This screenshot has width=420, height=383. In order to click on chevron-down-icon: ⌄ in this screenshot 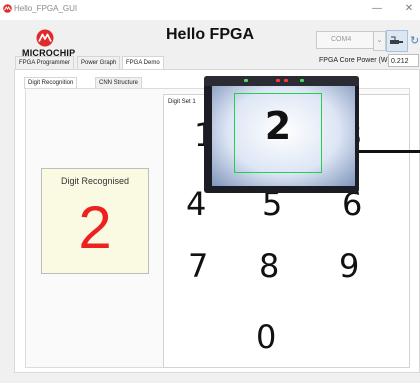, I will do `click(379, 40)`.